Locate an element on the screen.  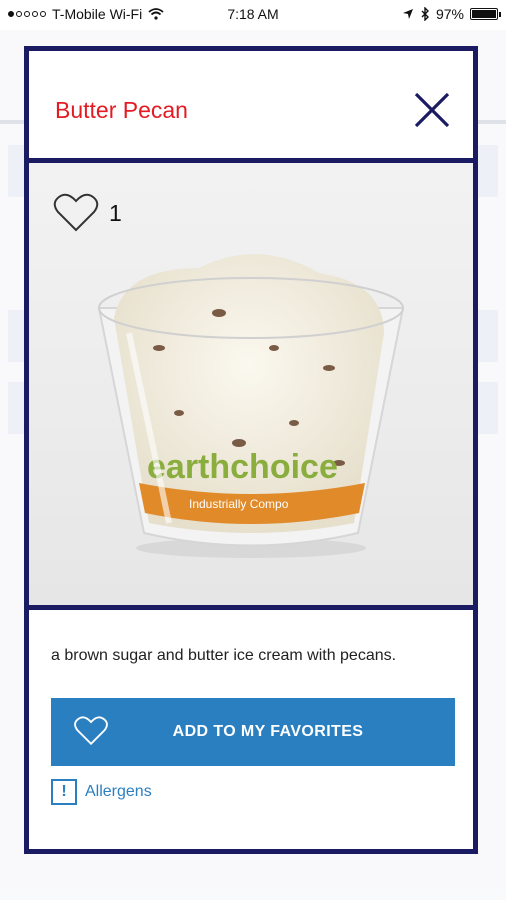
exclamation-icon: ! is located at coordinates (64, 792).